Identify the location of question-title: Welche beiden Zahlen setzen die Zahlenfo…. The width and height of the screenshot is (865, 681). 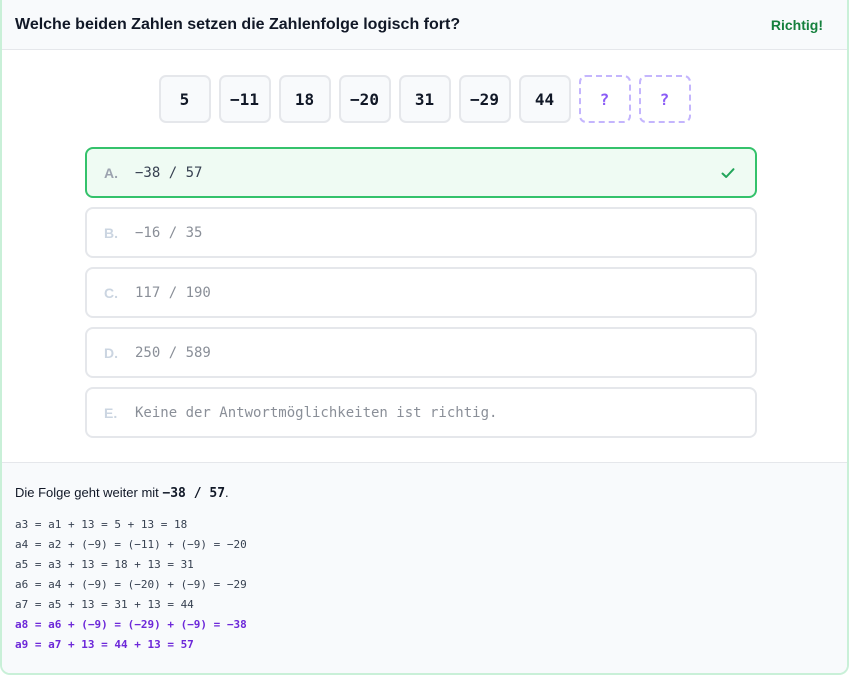
(238, 24).